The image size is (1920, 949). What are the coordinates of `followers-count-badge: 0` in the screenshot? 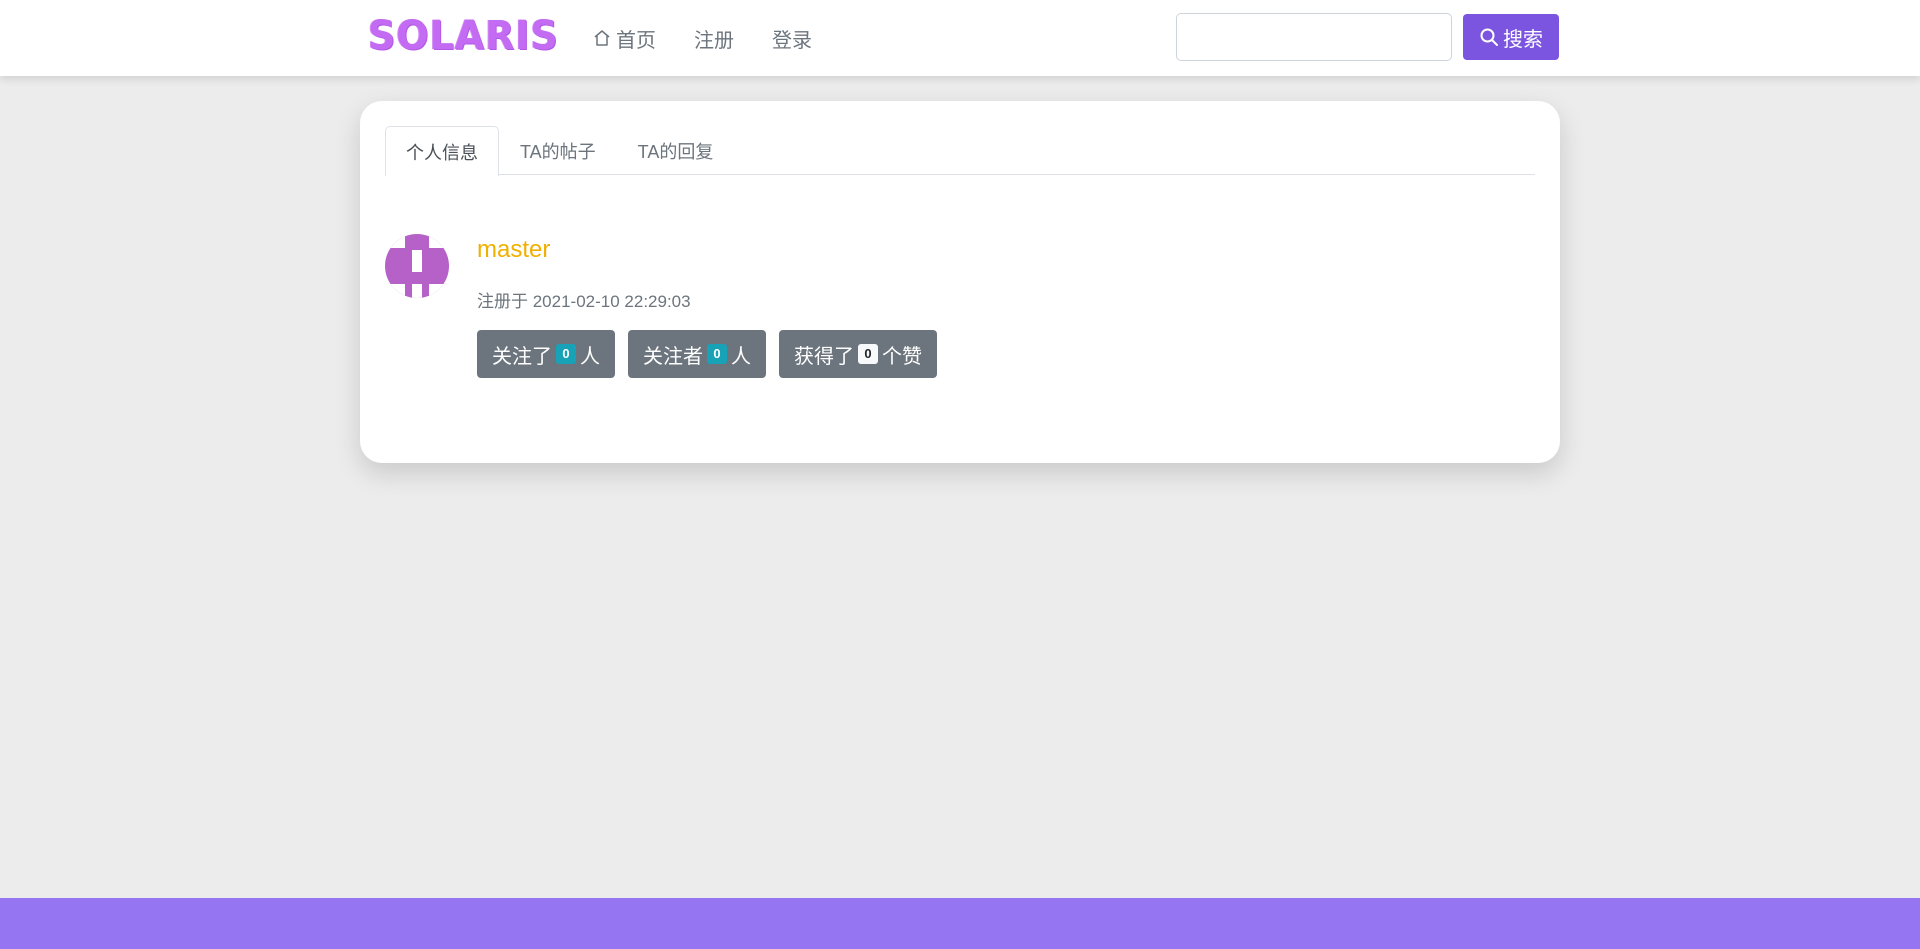 It's located at (717, 354).